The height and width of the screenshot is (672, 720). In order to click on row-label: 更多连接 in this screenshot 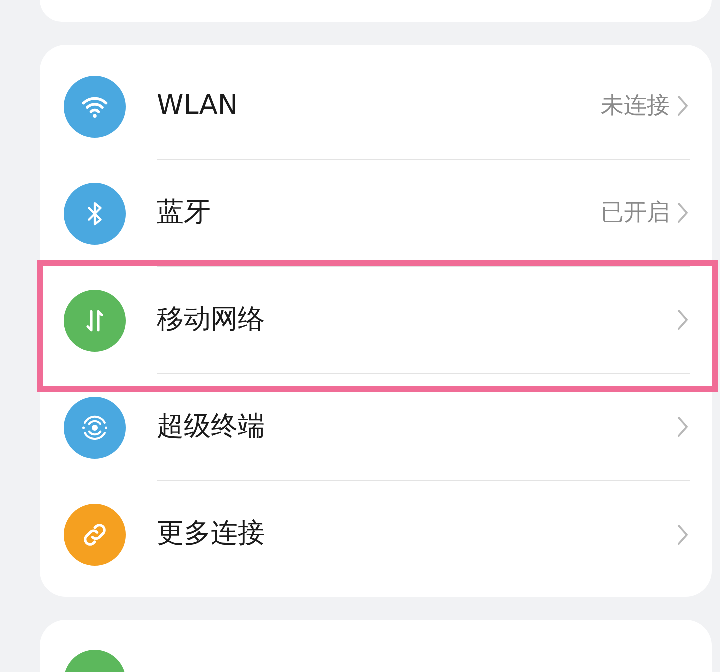, I will do `click(211, 534)`.